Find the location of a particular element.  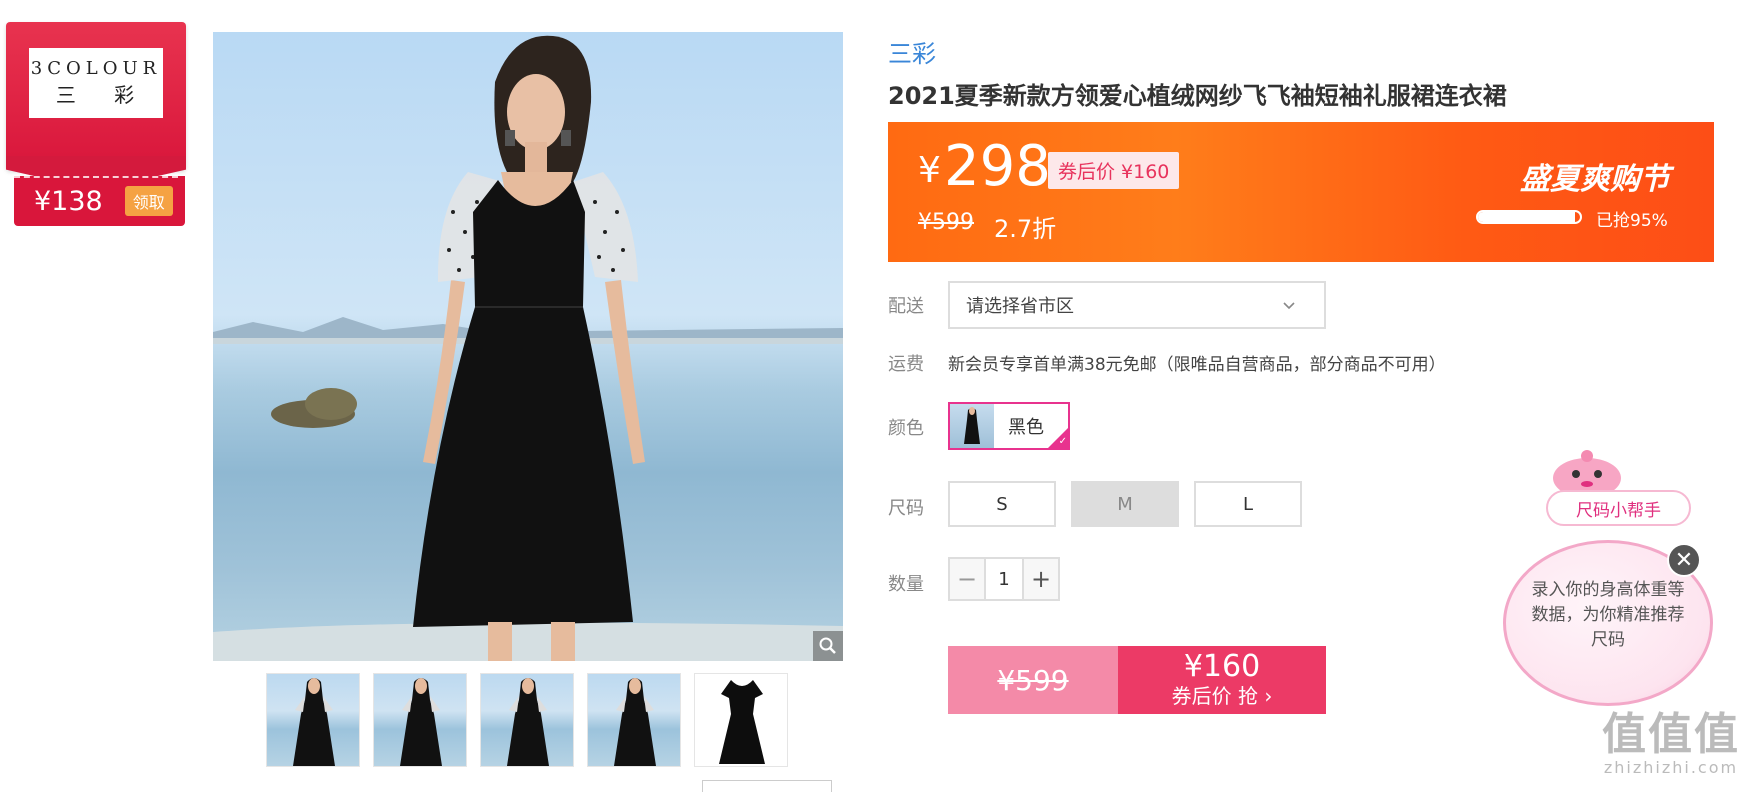

shipping-label: 配送 is located at coordinates (906, 306).